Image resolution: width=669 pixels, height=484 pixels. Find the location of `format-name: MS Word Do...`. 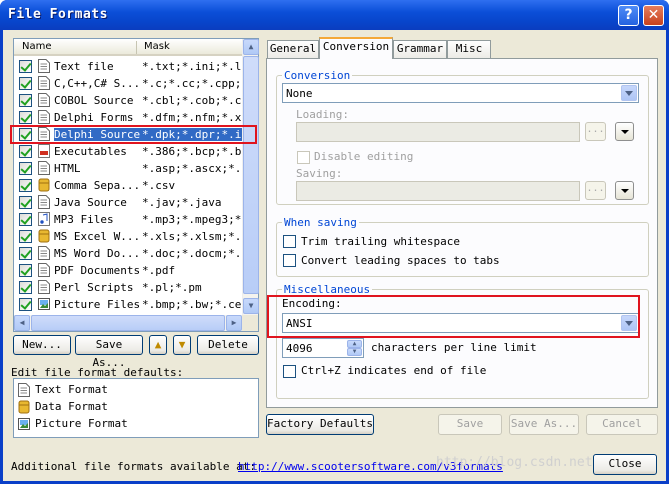

format-name: MS Word Do... is located at coordinates (97, 253).